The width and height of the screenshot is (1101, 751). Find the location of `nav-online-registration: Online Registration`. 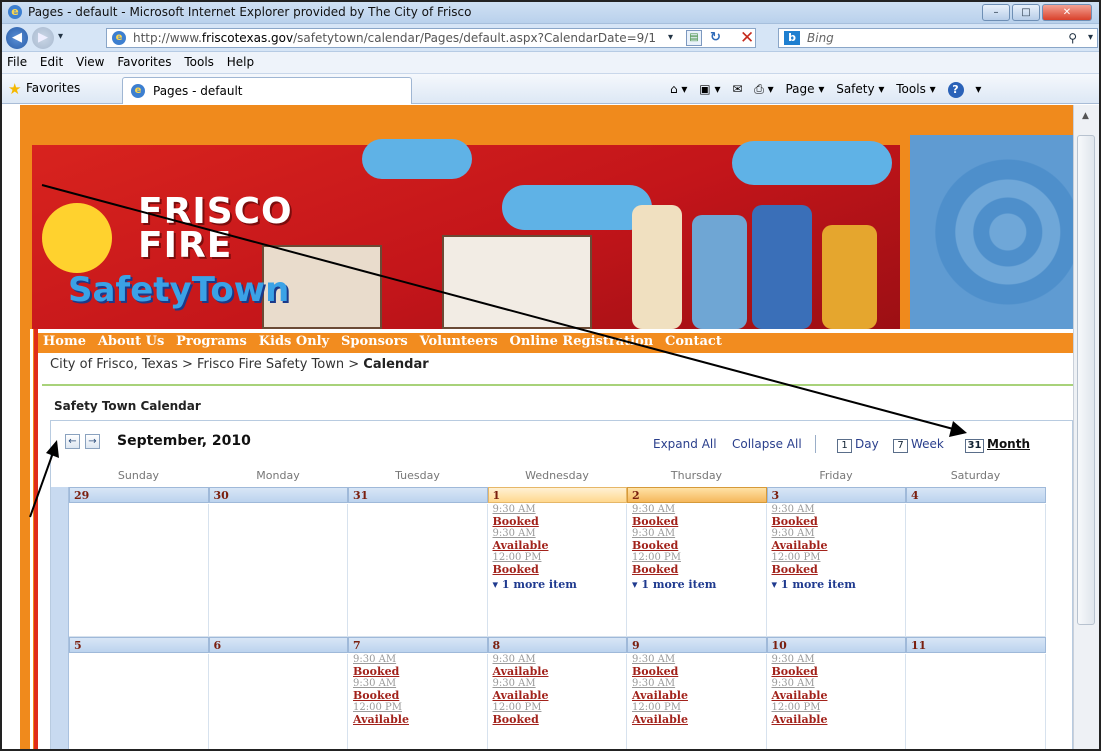

nav-online-registration: Online Registration is located at coordinates (581, 341).